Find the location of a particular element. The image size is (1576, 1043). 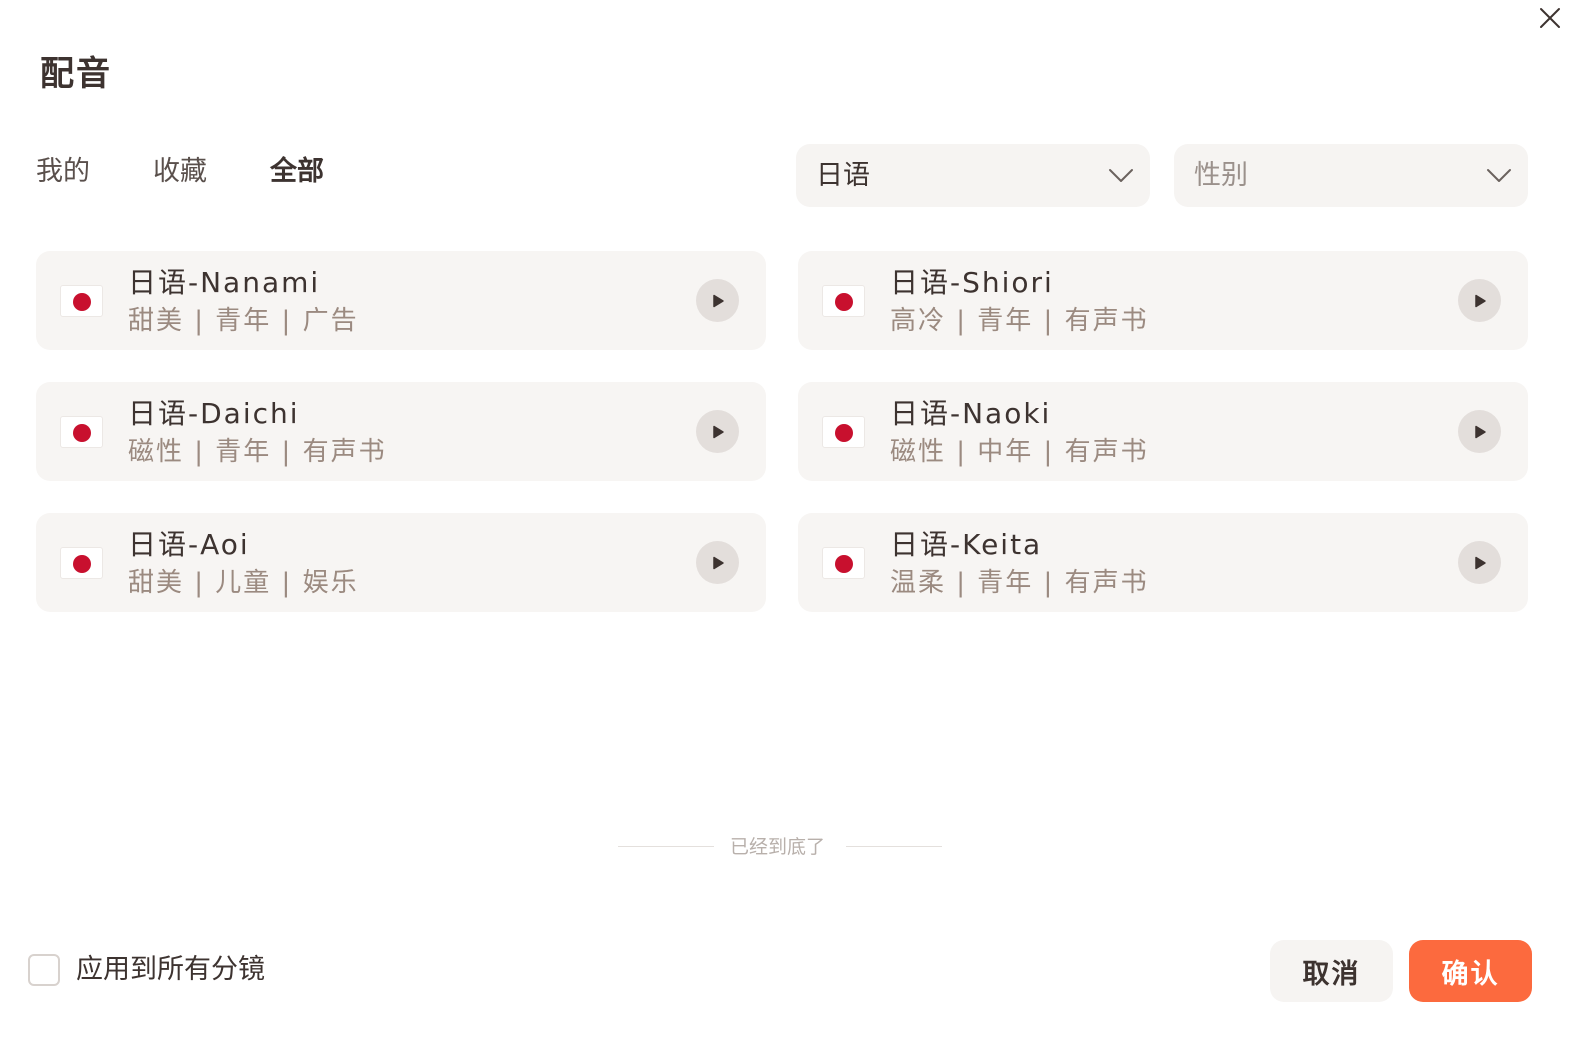

apply-all-option: 应用到所有分镜 is located at coordinates (146, 970).